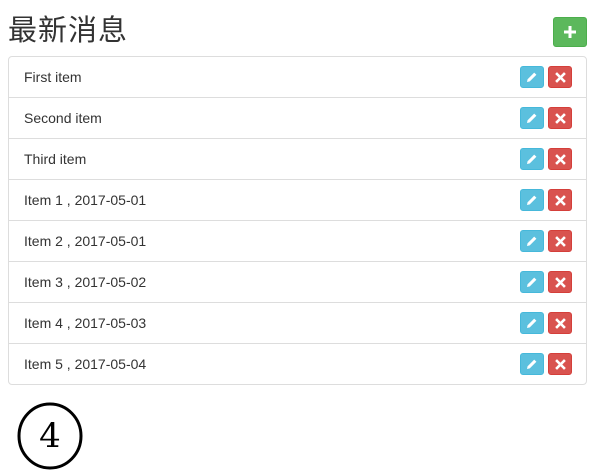 The width and height of the screenshot is (597, 473). I want to click on list-item: Second item, so click(297, 117).